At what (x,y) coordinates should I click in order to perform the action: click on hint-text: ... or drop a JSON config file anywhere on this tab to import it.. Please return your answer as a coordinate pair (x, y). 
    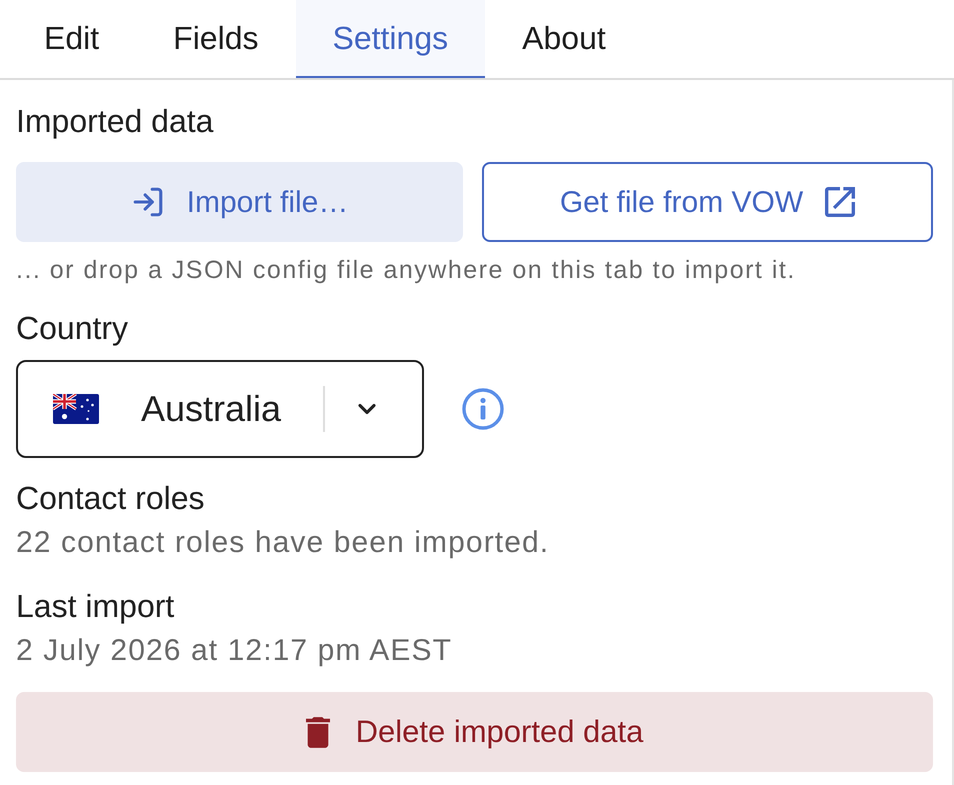
    Looking at the image, I should click on (406, 270).